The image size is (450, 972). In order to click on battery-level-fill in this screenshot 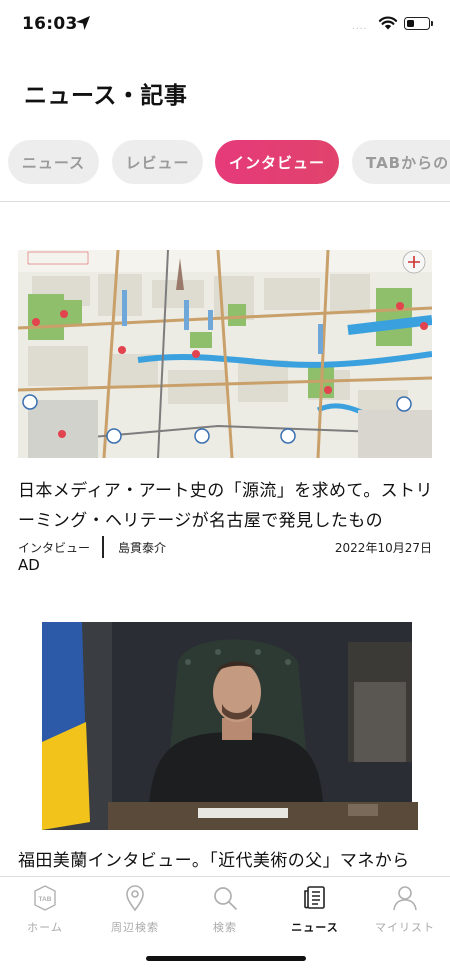, I will do `click(410, 23)`.